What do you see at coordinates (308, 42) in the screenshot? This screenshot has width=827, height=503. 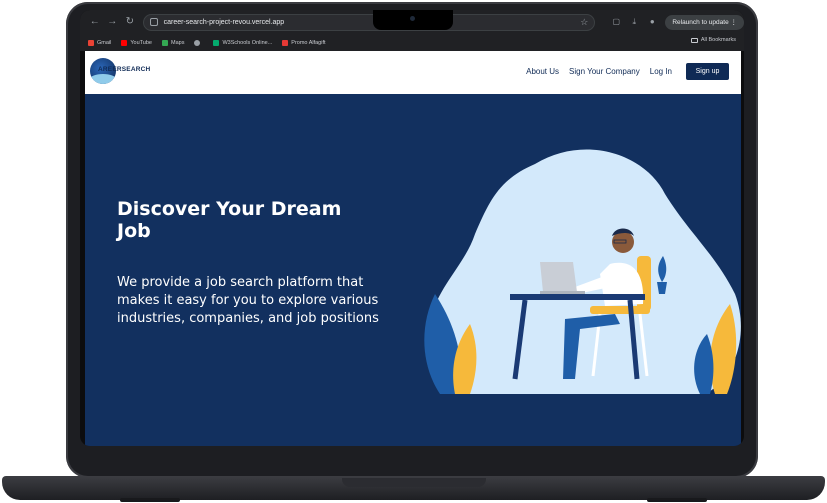 I see `bookmark-label: Promo Alfagift` at bounding box center [308, 42].